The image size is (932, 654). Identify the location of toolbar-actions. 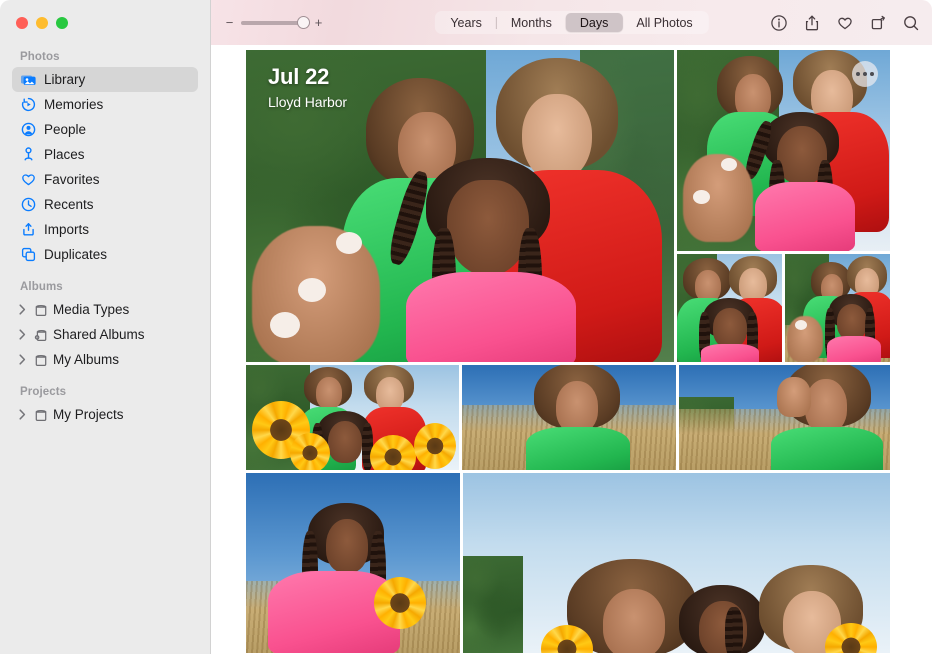
(844, 22).